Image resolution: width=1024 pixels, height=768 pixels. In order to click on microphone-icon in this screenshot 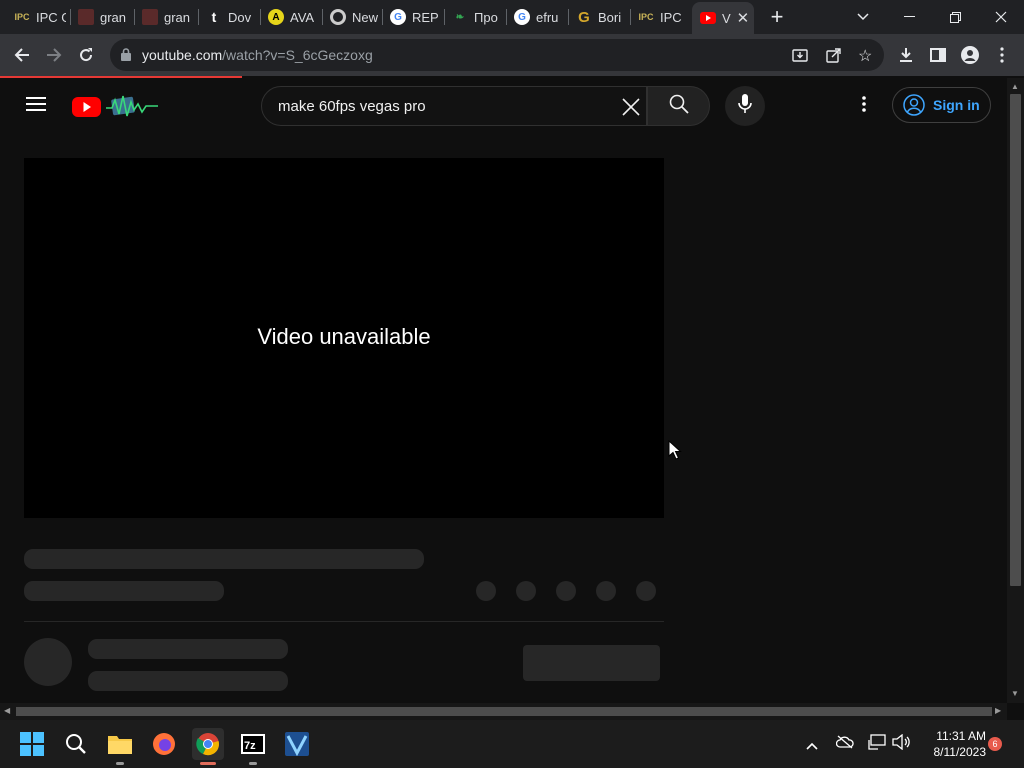, I will do `click(745, 106)`.